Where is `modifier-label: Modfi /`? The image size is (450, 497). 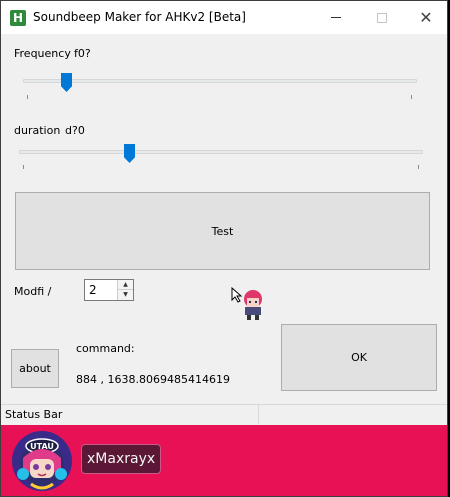
modifier-label: Modfi / is located at coordinates (33, 291).